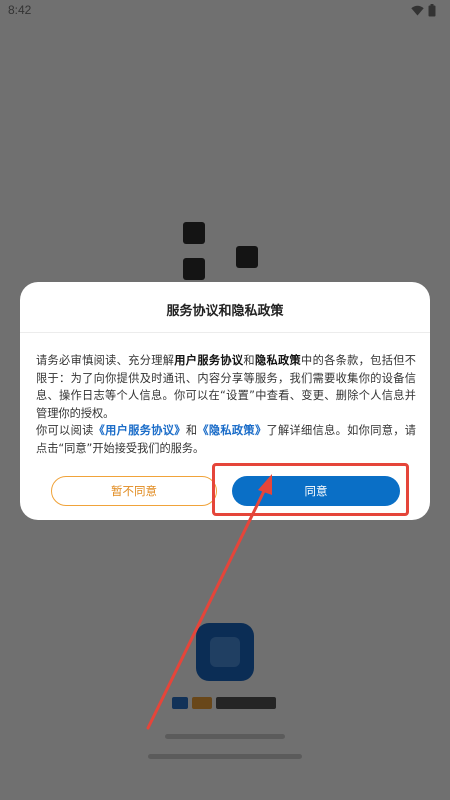 This screenshot has height=800, width=450. What do you see at coordinates (209, 602) in the screenshot?
I see `annotation-arrow-icon` at bounding box center [209, 602].